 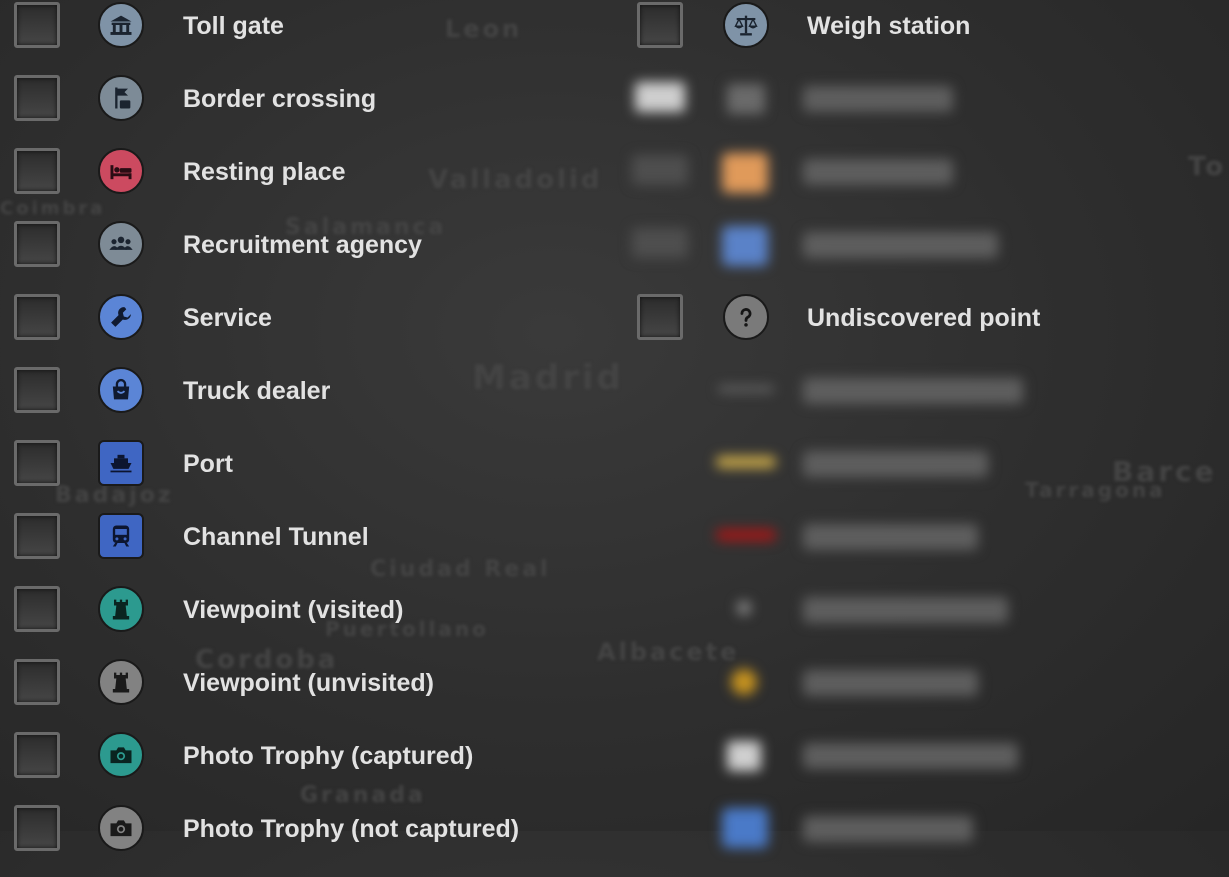 I want to click on legend-row-viewpoint-visited: Viewpoint (visited), so click(x=310, y=621).